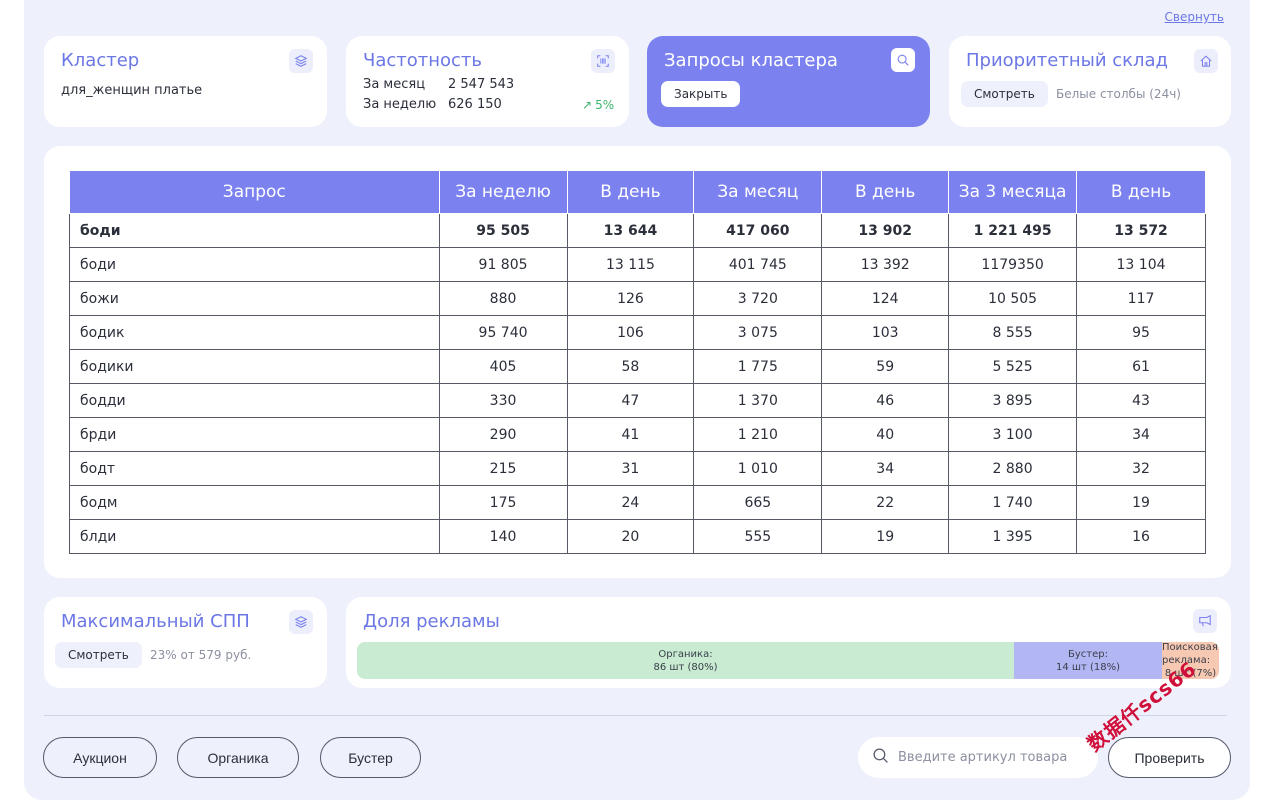 This screenshot has width=1280, height=800. What do you see at coordinates (1088, 660) in the screenshot?
I see `booster-segment: Бустер: 14 шт (18%)` at bounding box center [1088, 660].